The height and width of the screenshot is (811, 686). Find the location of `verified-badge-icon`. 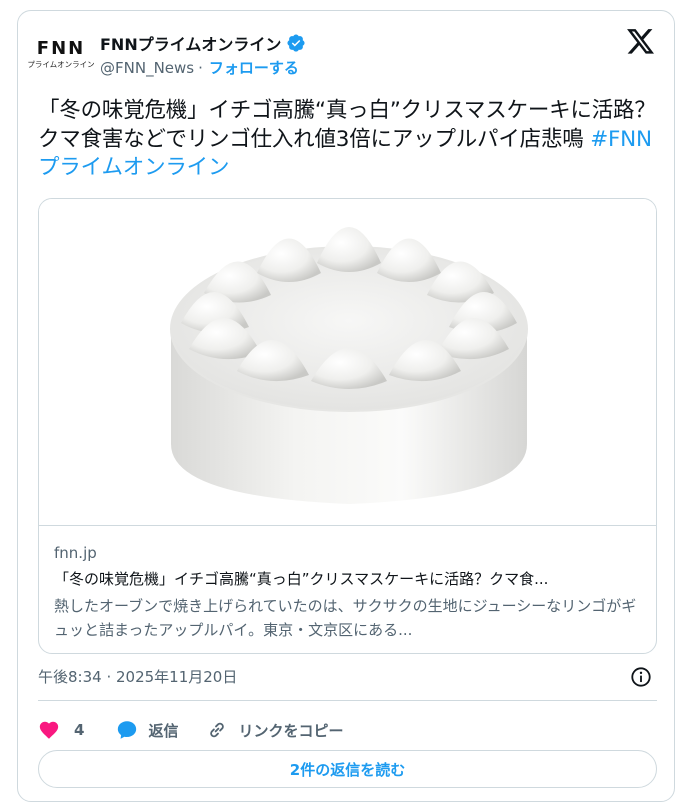

verified-badge-icon is located at coordinates (296, 43).